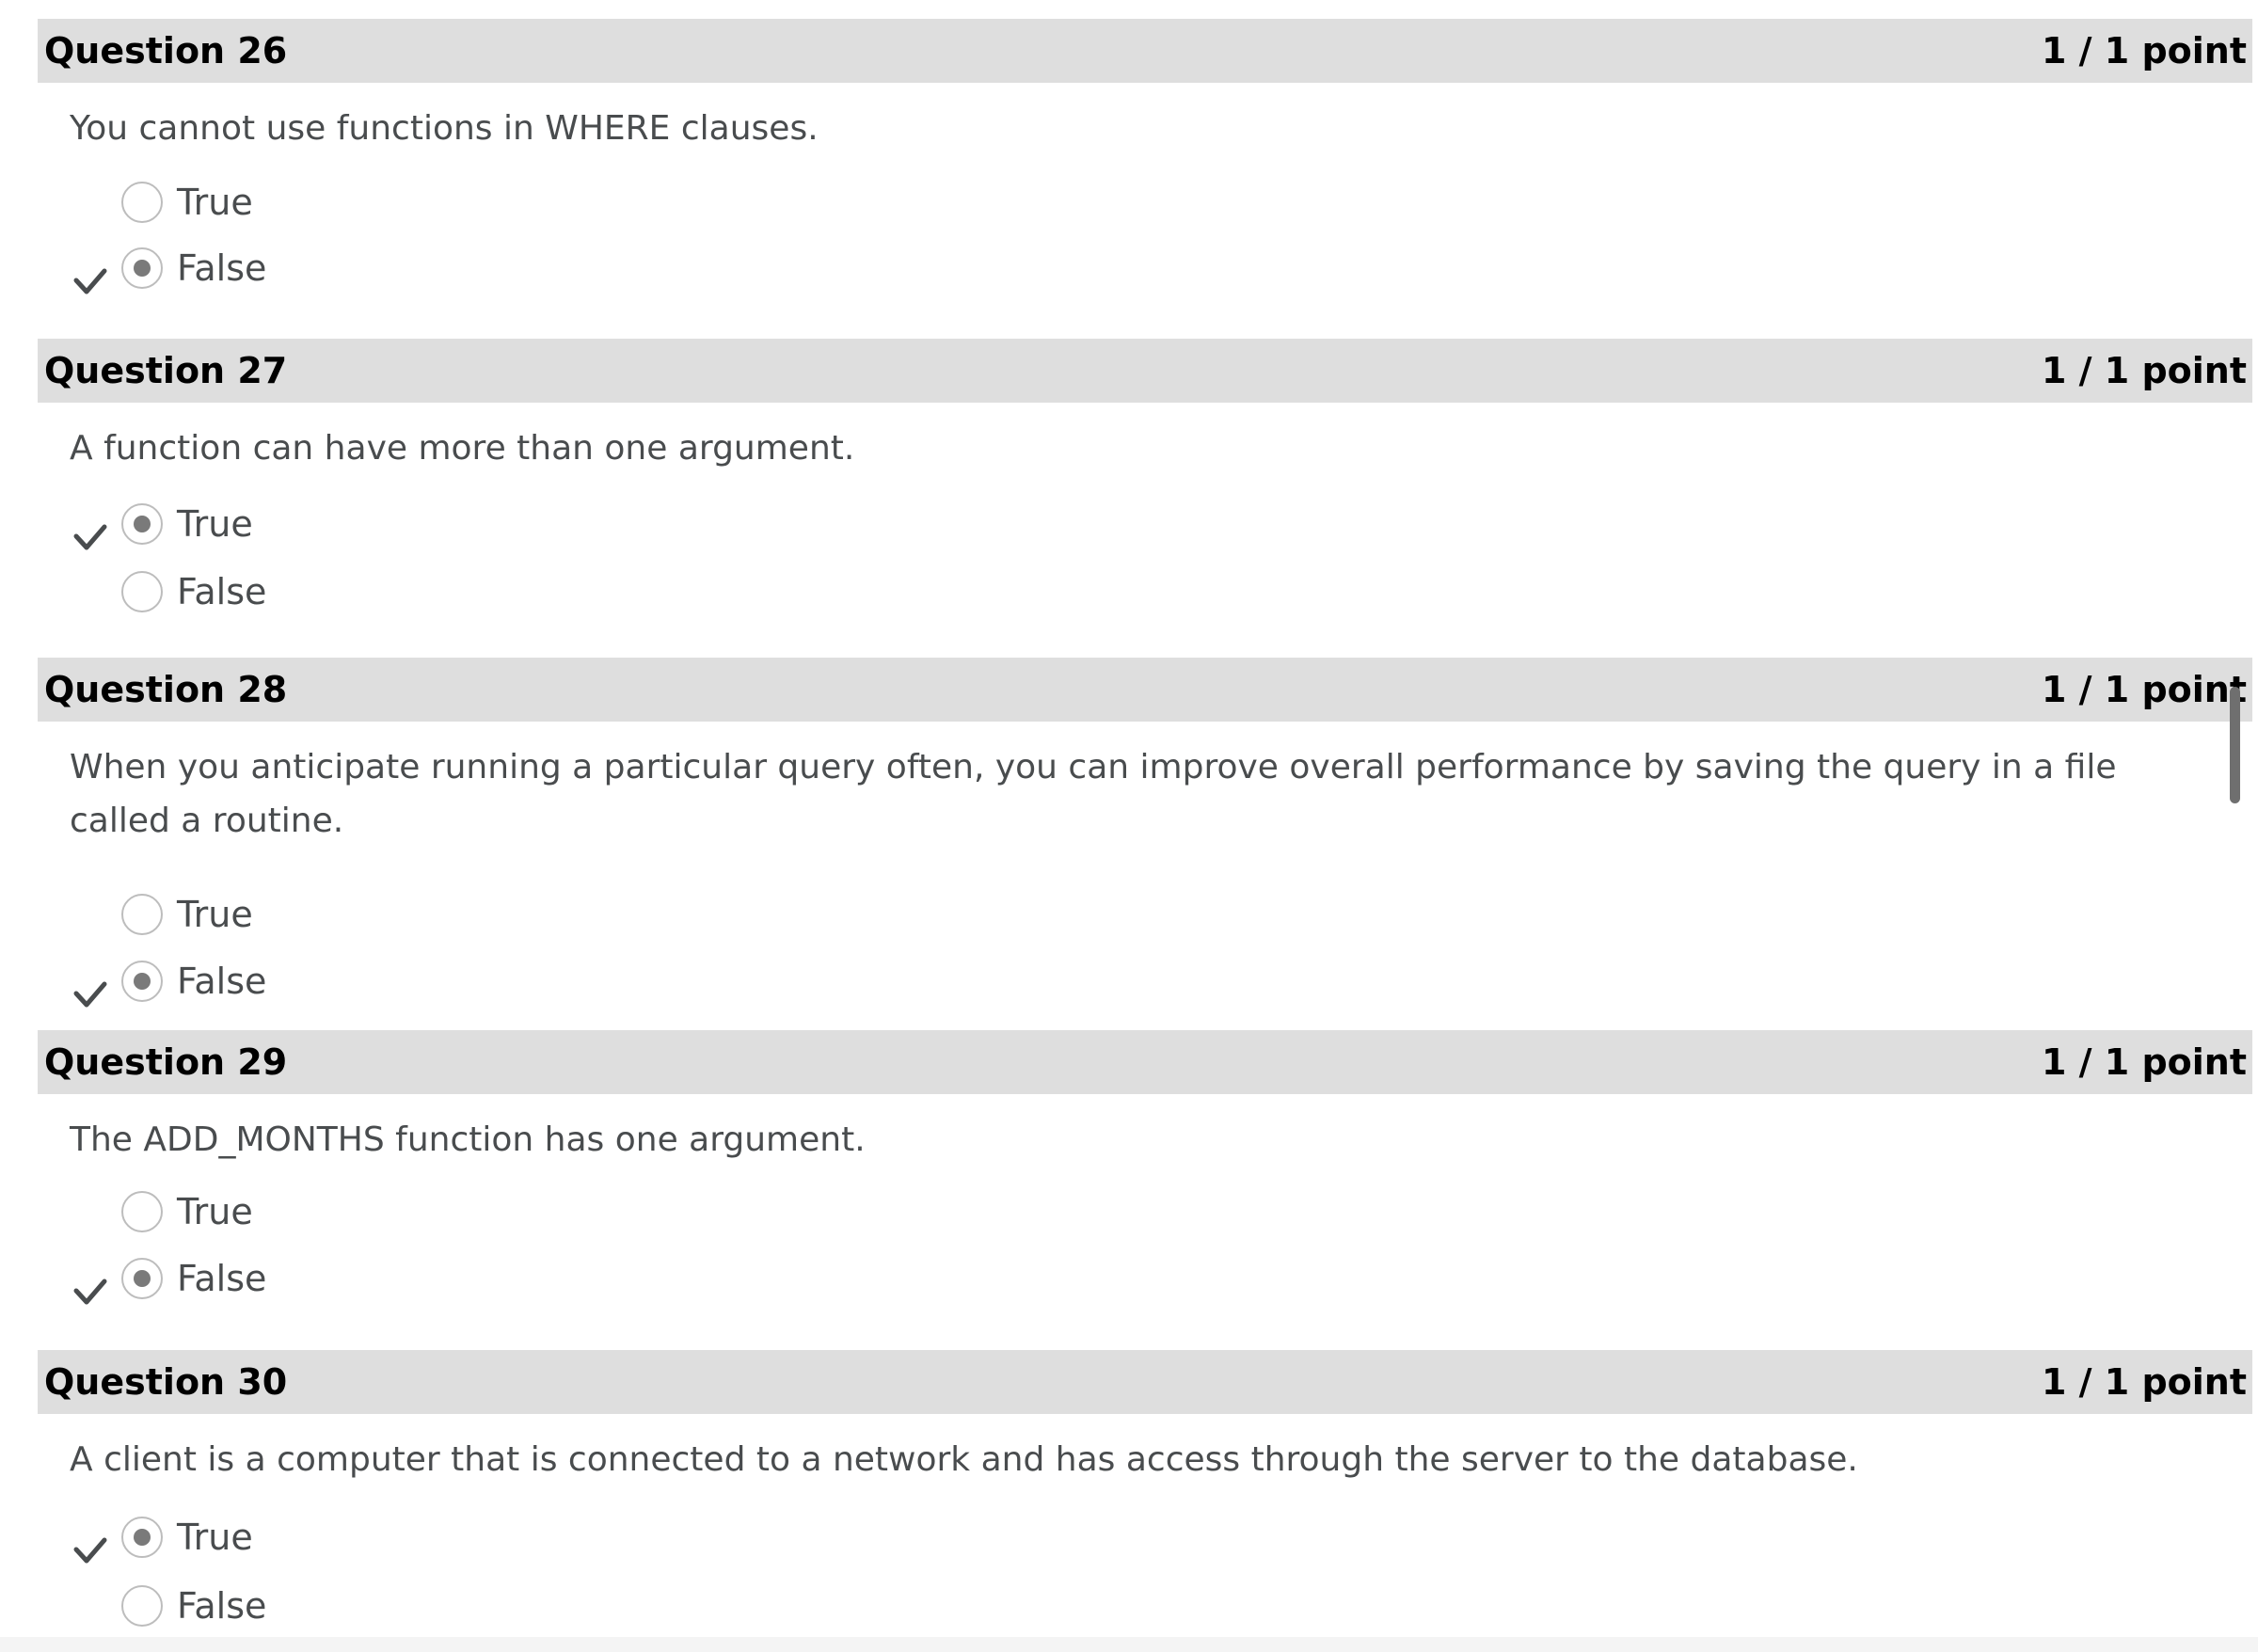 The height and width of the screenshot is (1652, 2258). Describe the element at coordinates (166, 689) in the screenshot. I see `question-title: Question 28` at that location.